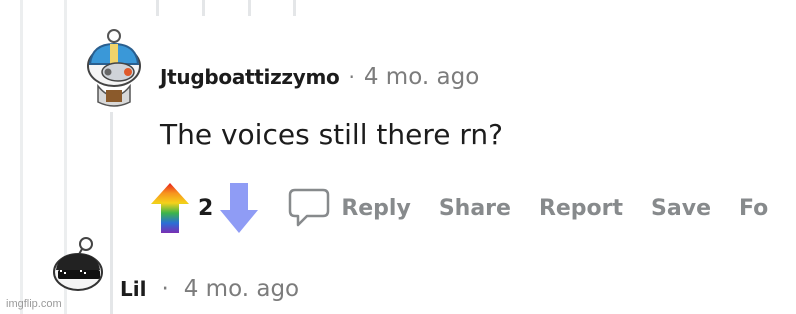 Image resolution: width=796 pixels, height=314 pixels. I want to click on chat-bubble-icon, so click(309, 208).